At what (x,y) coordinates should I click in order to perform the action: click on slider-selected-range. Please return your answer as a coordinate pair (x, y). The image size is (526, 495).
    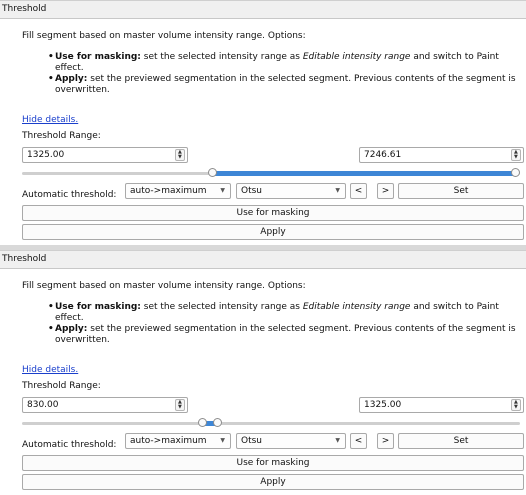
    Looking at the image, I should click on (364, 173).